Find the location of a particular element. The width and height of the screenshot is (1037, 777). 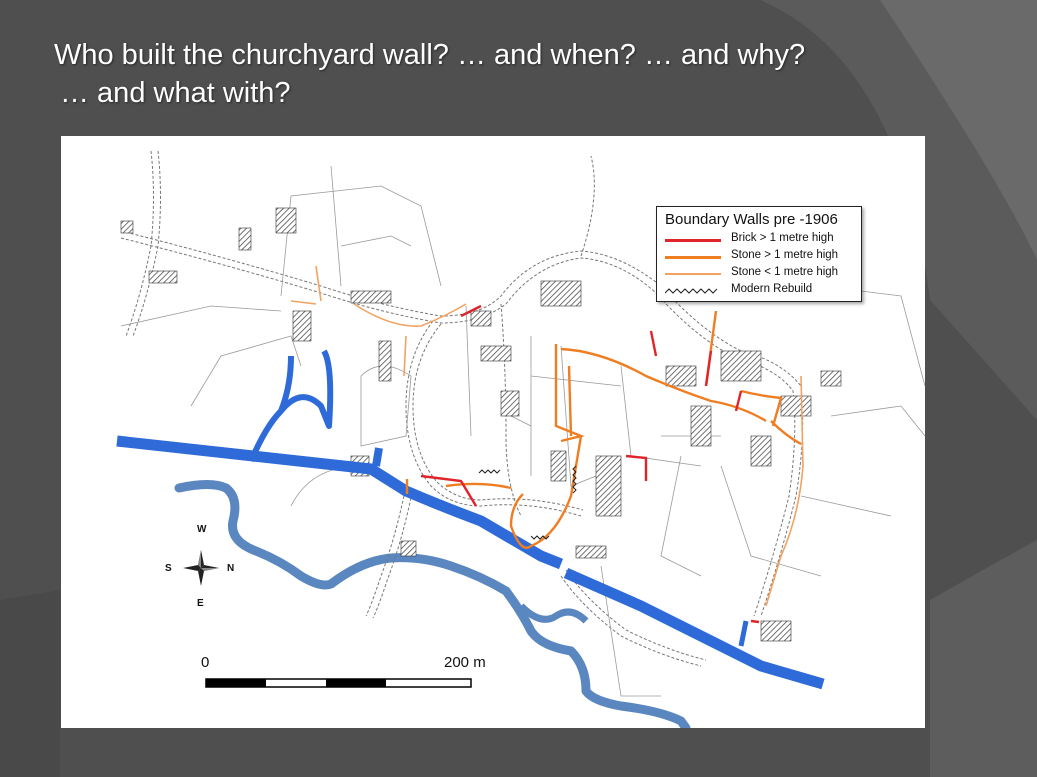

legend-label-modern-rebuild: Modern Rebuild is located at coordinates (772, 289).